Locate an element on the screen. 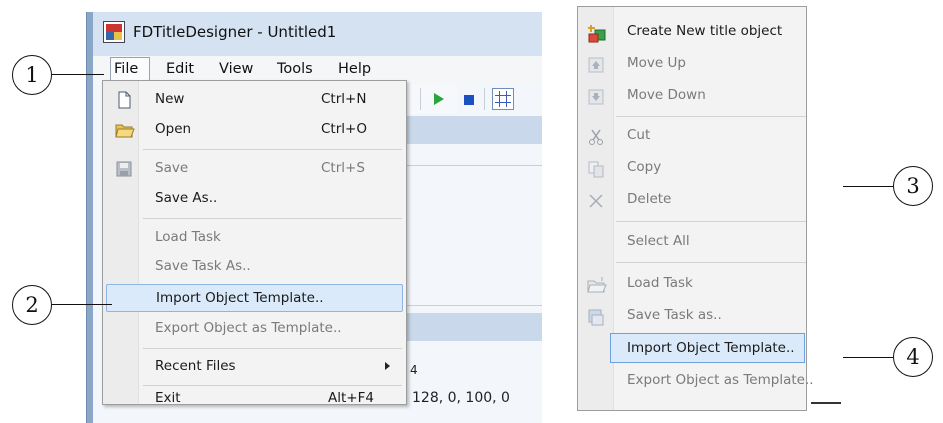 The height and width of the screenshot is (423, 943). callout-1-leader is located at coordinates (78, 74).